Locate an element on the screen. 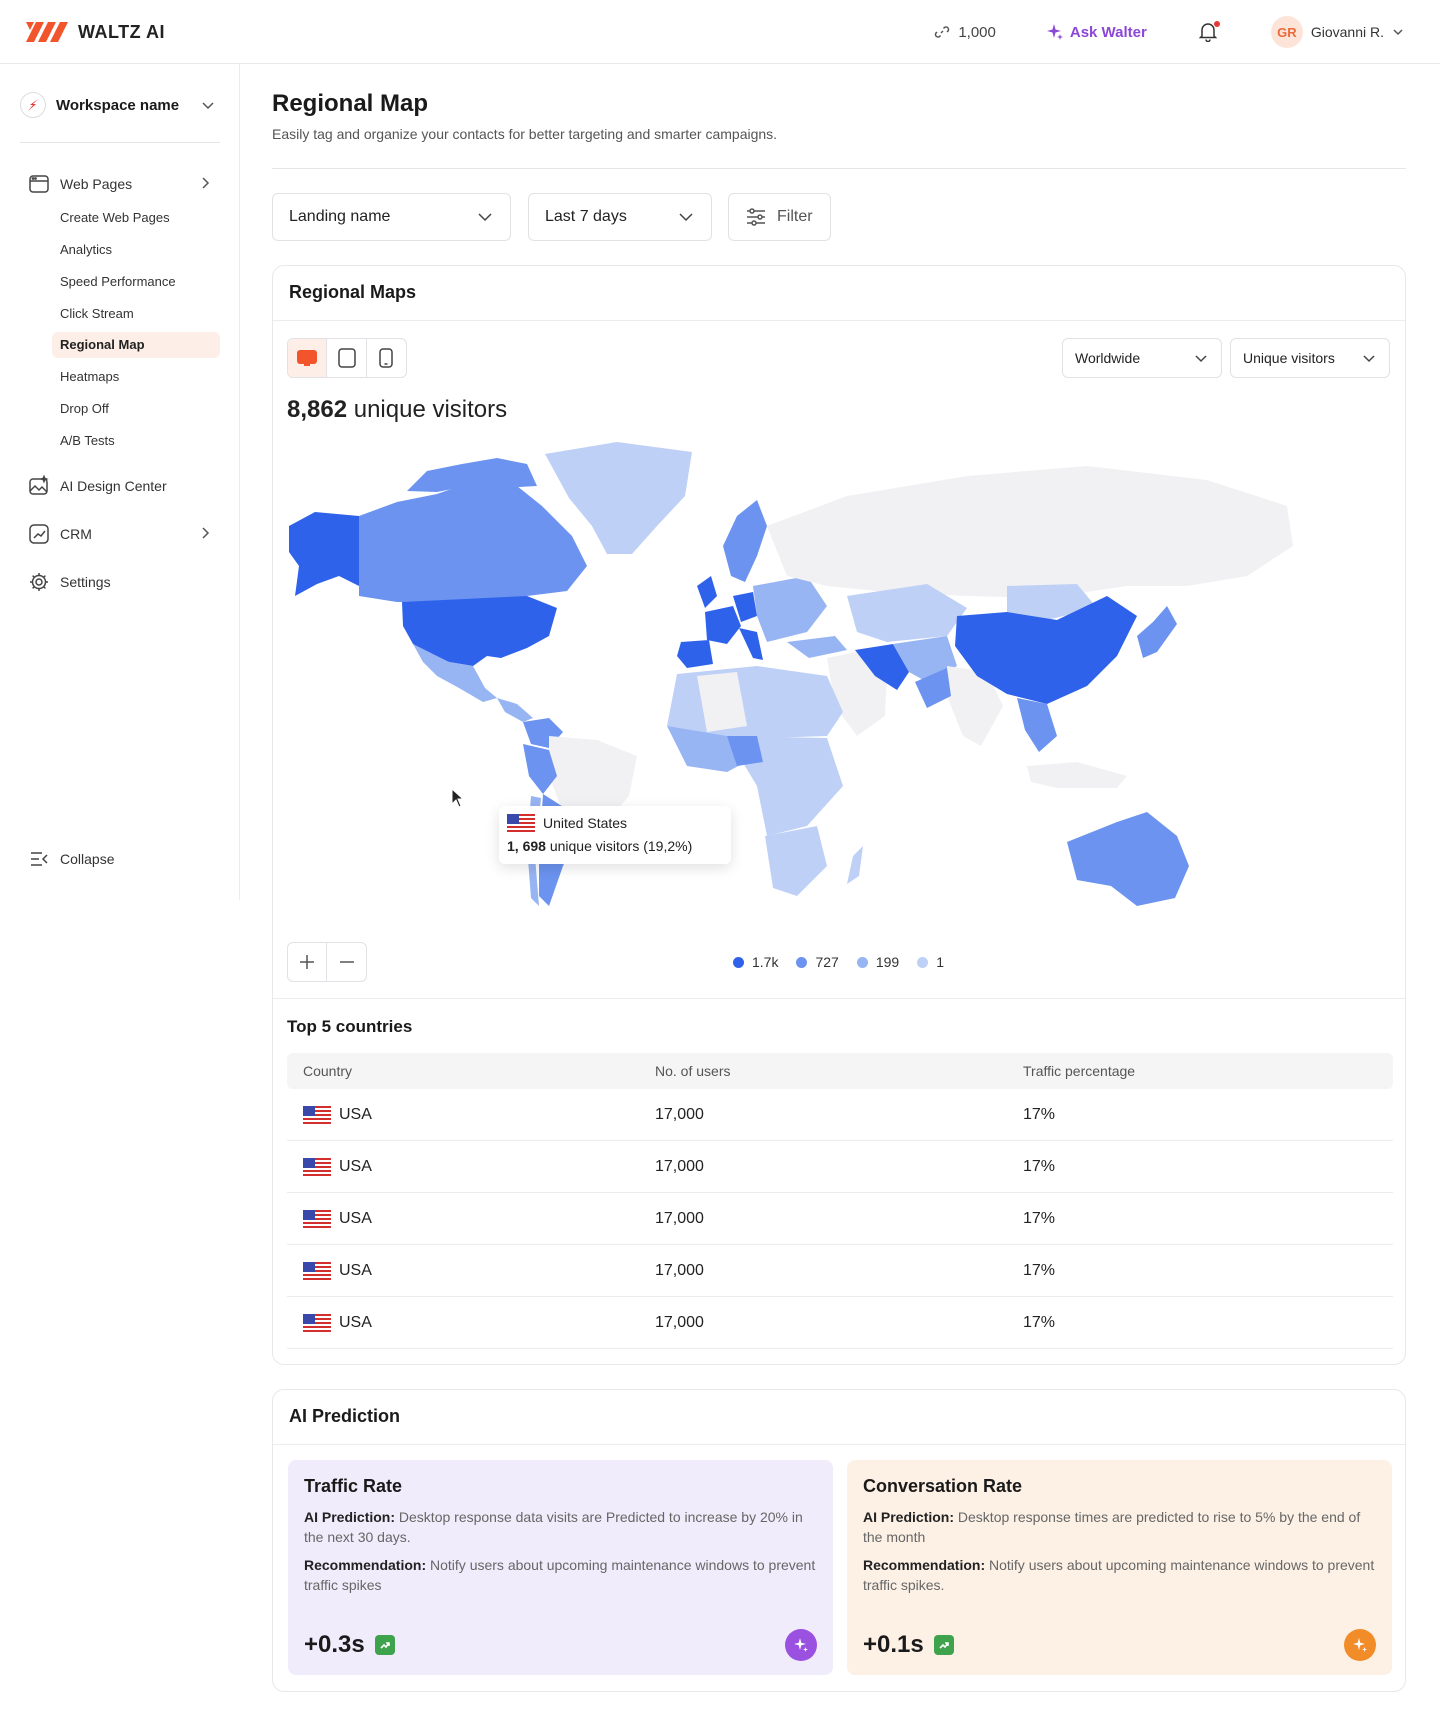  tablet-icon is located at coordinates (346, 358).